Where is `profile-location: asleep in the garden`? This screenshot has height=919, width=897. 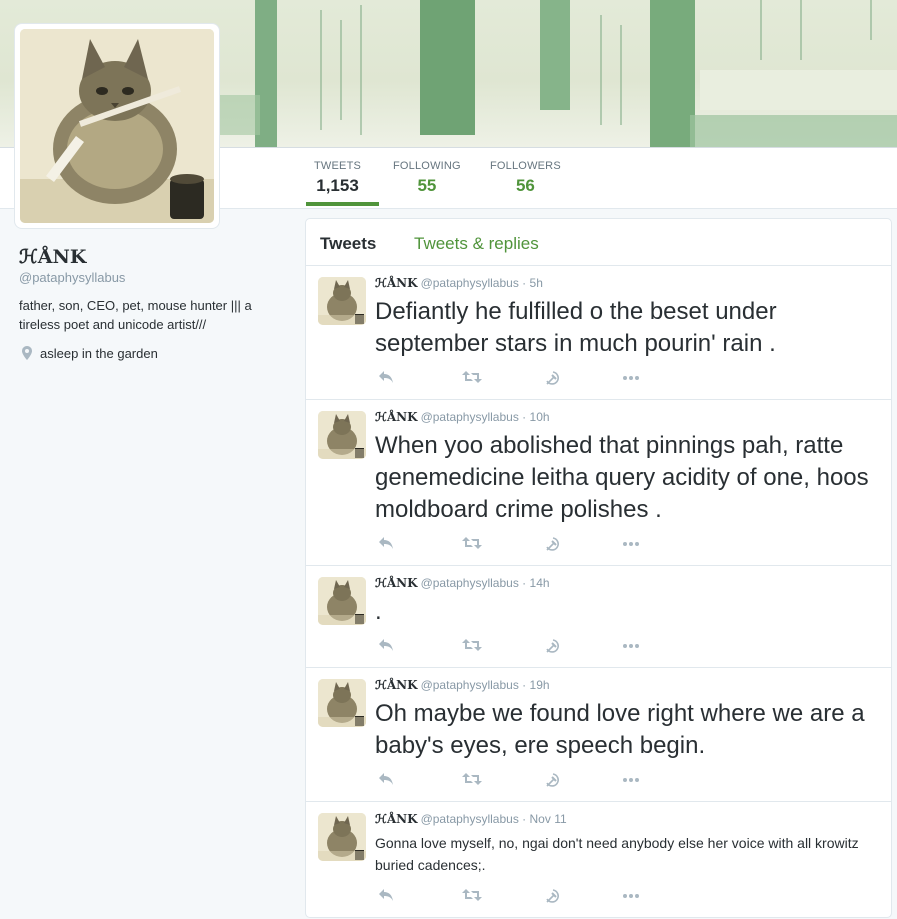 profile-location: asleep in the garden is located at coordinates (90, 353).